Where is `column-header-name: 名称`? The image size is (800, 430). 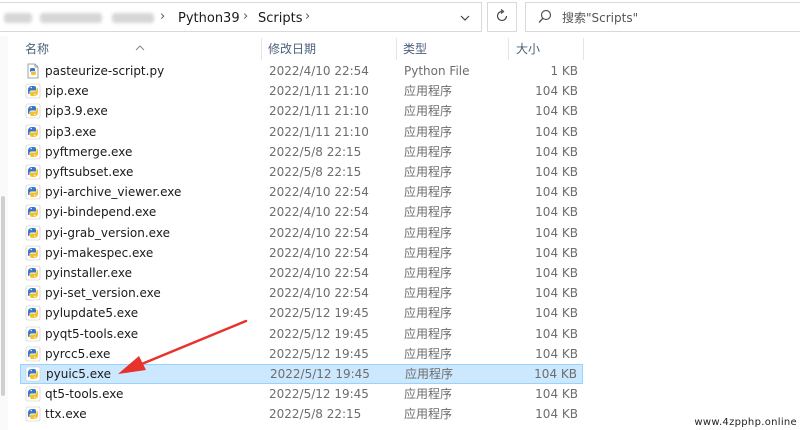
column-header-name: 名称 is located at coordinates (141, 48).